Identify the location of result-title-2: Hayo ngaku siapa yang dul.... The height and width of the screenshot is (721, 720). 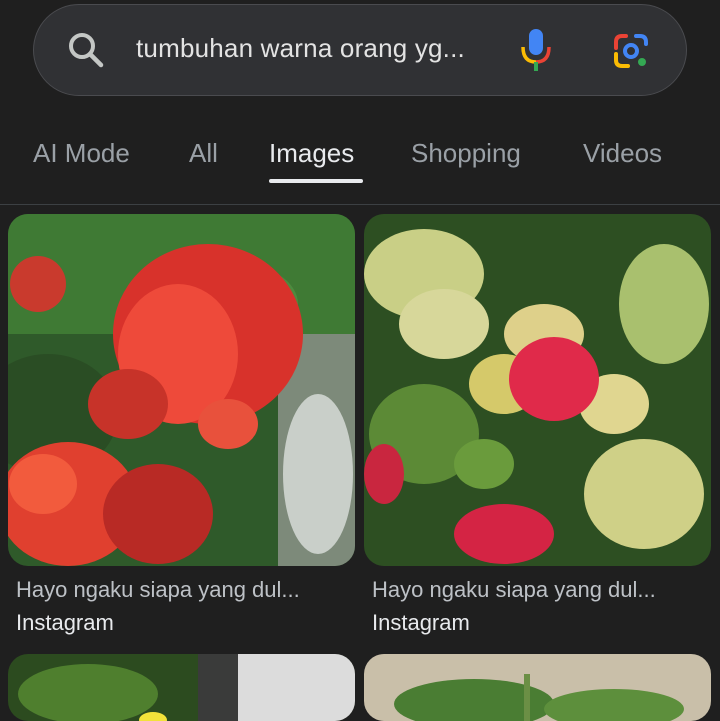
(514, 590).